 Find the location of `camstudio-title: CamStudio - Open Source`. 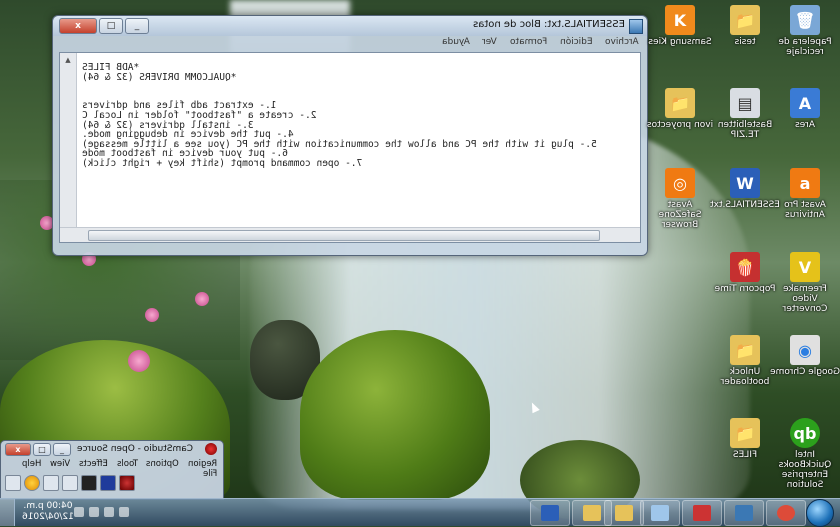

camstudio-title: CamStudio - Open Source is located at coordinates (134, 449).